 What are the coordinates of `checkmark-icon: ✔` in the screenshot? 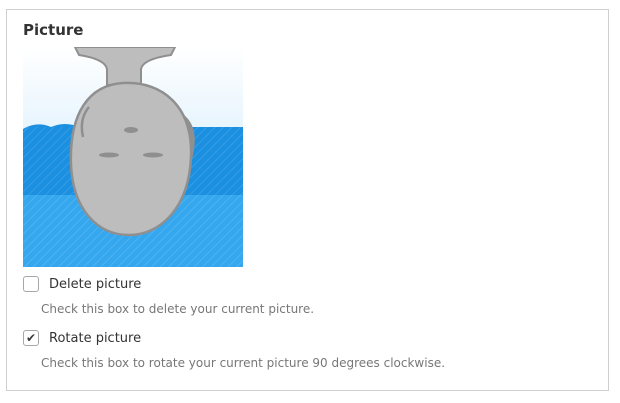 It's located at (31, 338).